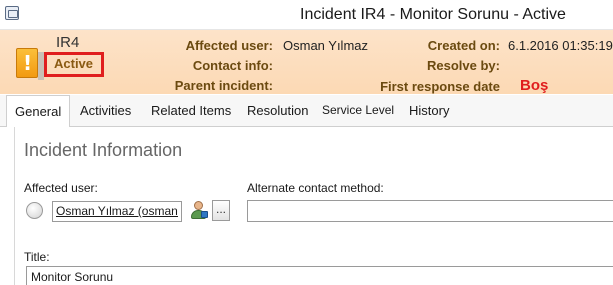  Describe the element at coordinates (277, 111) in the screenshot. I see `tab-resolution: Resolution` at that location.